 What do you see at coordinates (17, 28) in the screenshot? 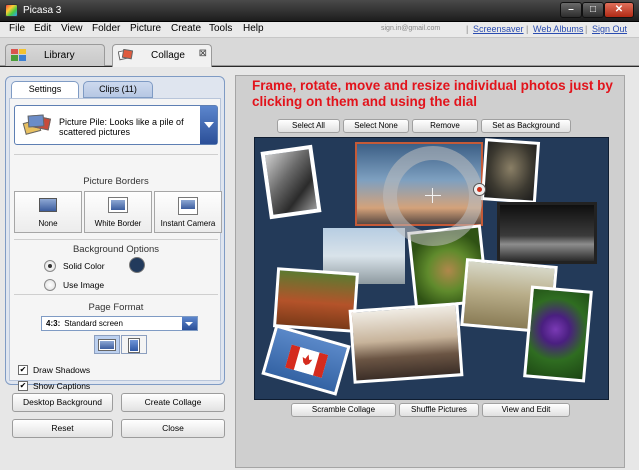
I see `menu-file: File` at bounding box center [17, 28].